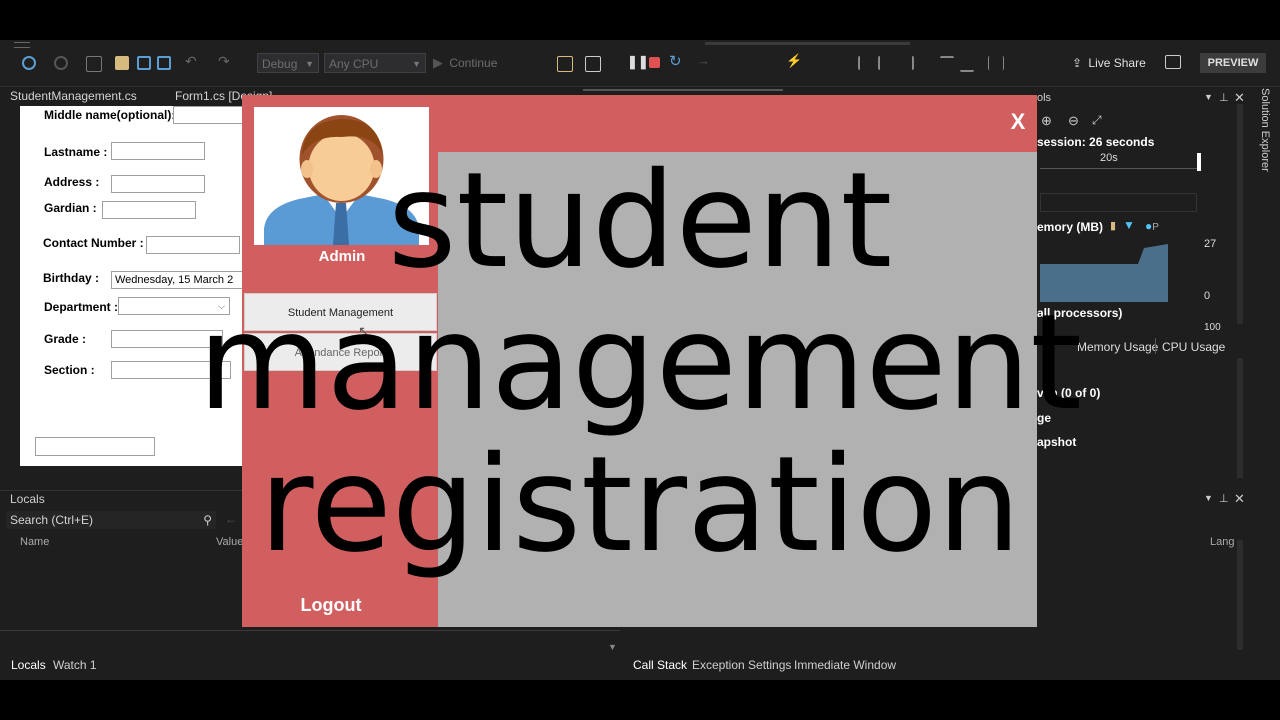 The image size is (1280, 720). I want to click on zoom-out-icon: ⊖, so click(1073, 121).